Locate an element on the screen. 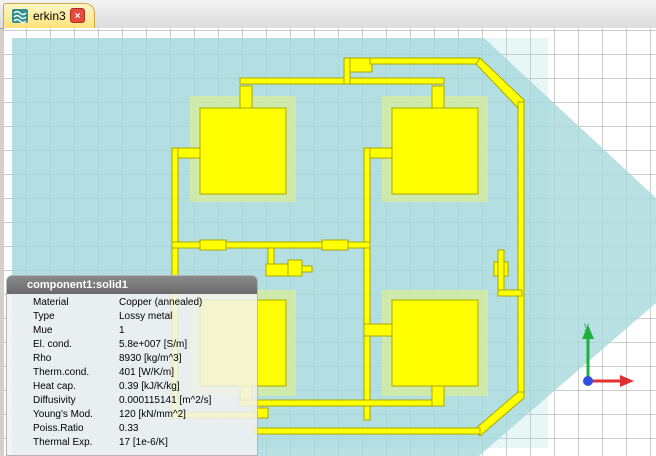 This screenshot has width=656, height=456. property-name: Type is located at coordinates (44, 316).